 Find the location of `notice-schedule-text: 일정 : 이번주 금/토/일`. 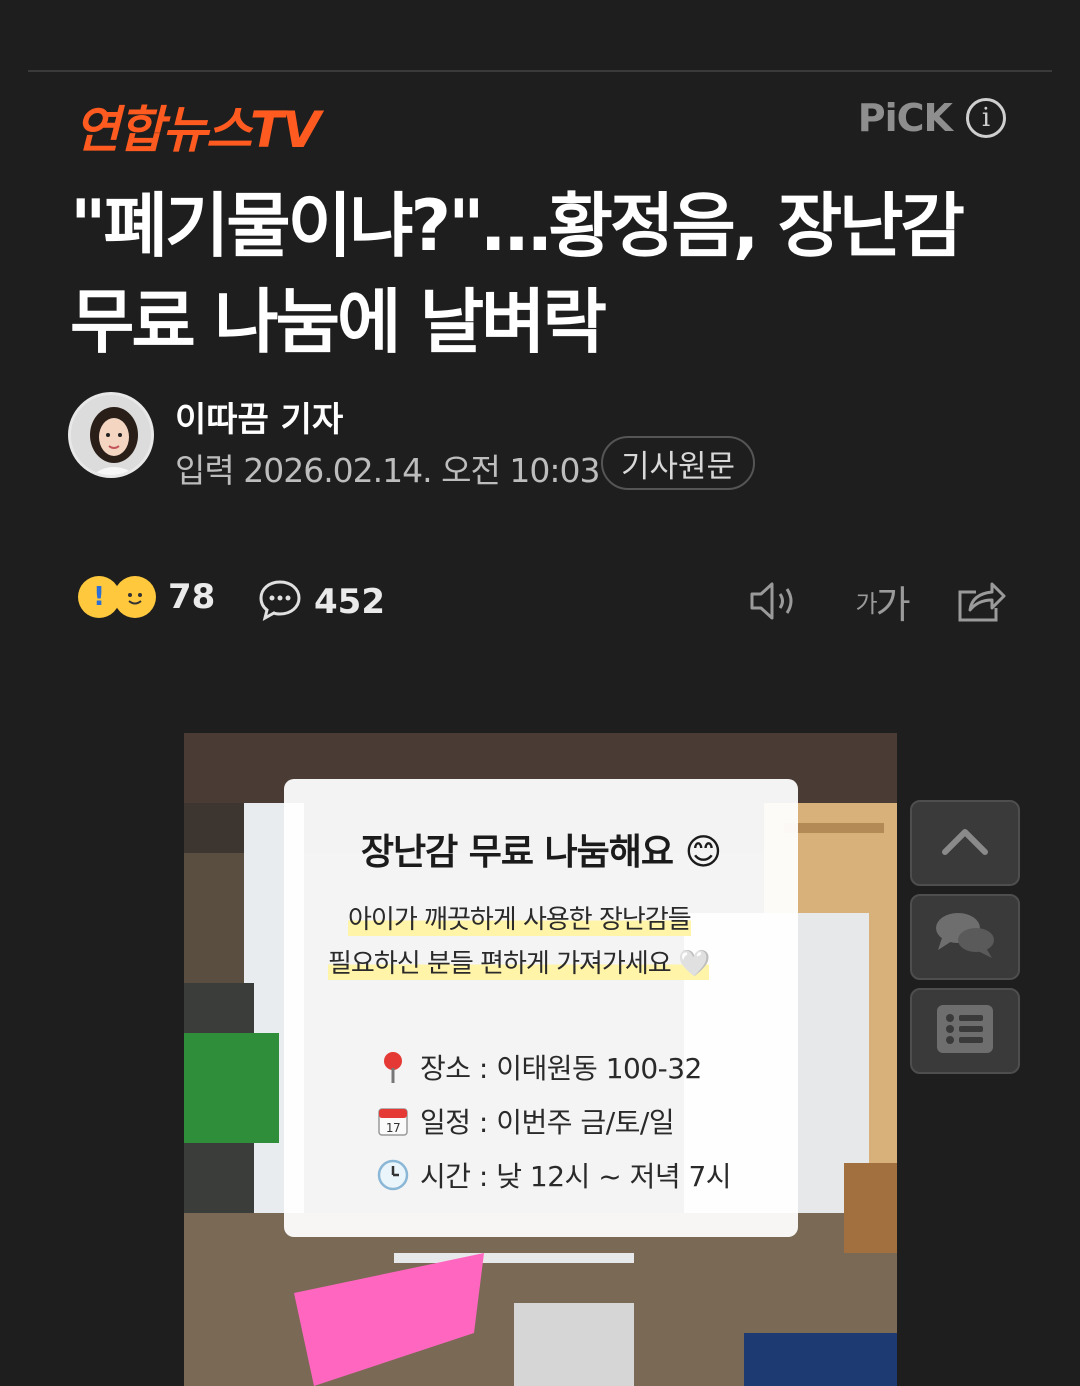

notice-schedule-text: 일정 : 이번주 금/토/일 is located at coordinates (547, 1122).